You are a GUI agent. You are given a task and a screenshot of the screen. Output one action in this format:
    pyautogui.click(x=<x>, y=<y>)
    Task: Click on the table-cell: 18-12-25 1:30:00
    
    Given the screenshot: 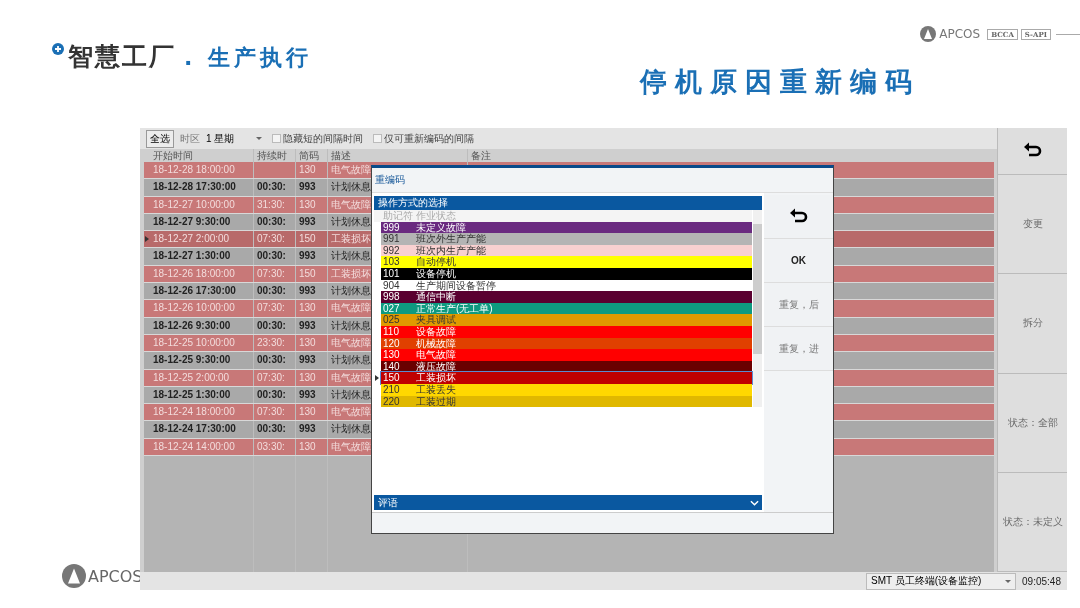 What is the action you would take?
    pyautogui.click(x=202, y=395)
    